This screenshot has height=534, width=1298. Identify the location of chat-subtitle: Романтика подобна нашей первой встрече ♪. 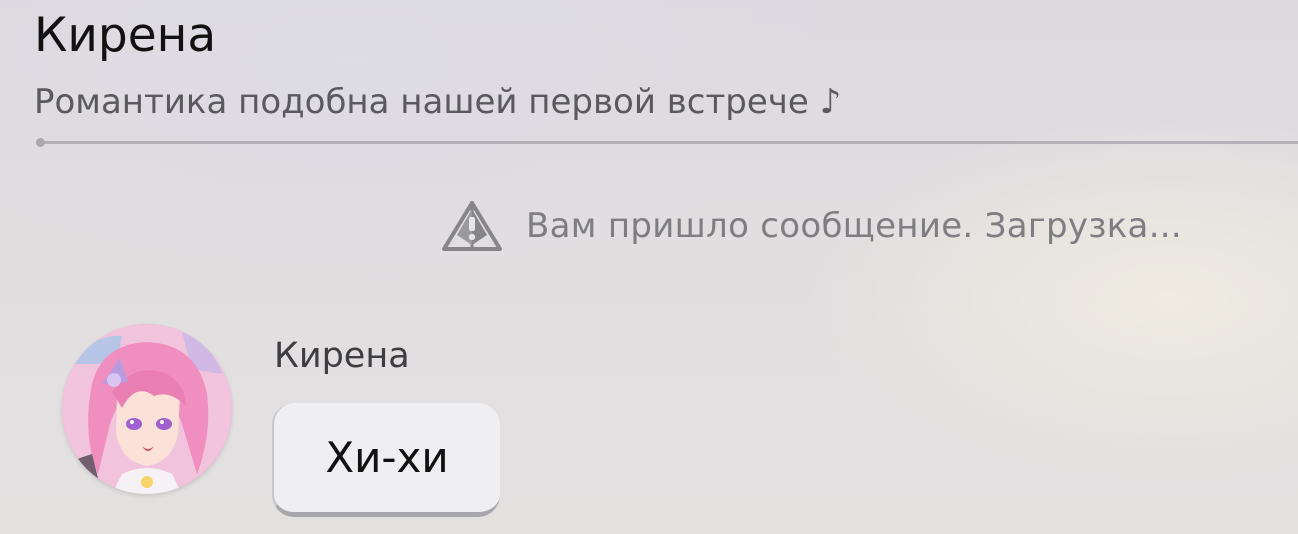
(438, 102).